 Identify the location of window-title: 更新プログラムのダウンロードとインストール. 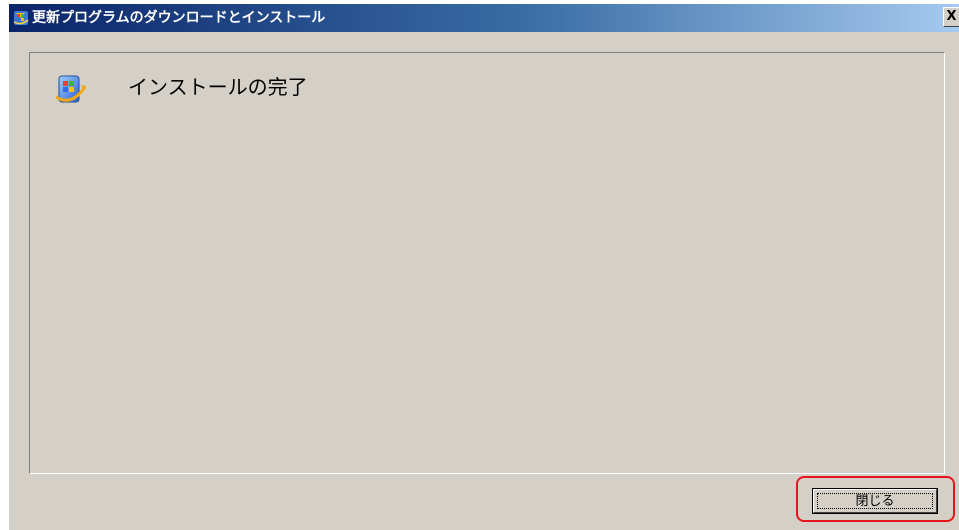
(179, 18).